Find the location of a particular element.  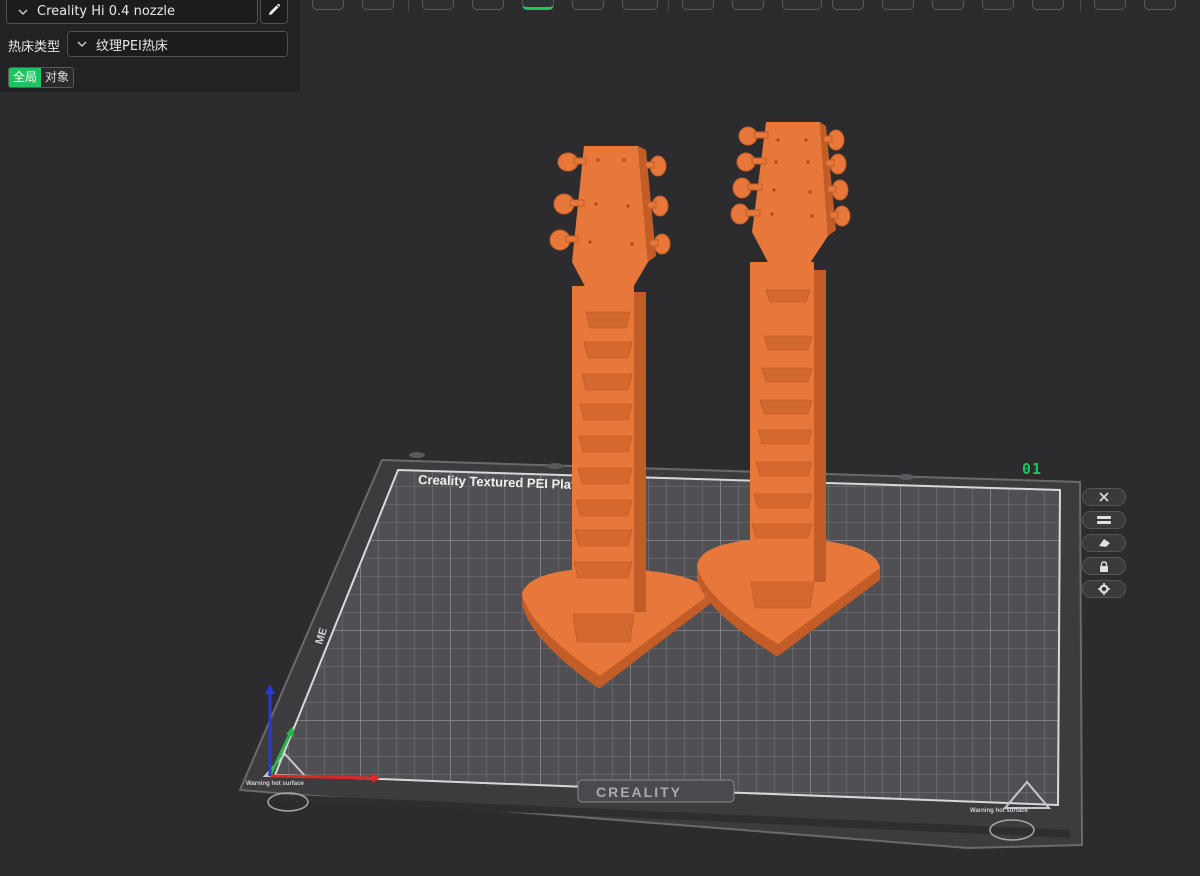

measure-icon is located at coordinates (948, 5).